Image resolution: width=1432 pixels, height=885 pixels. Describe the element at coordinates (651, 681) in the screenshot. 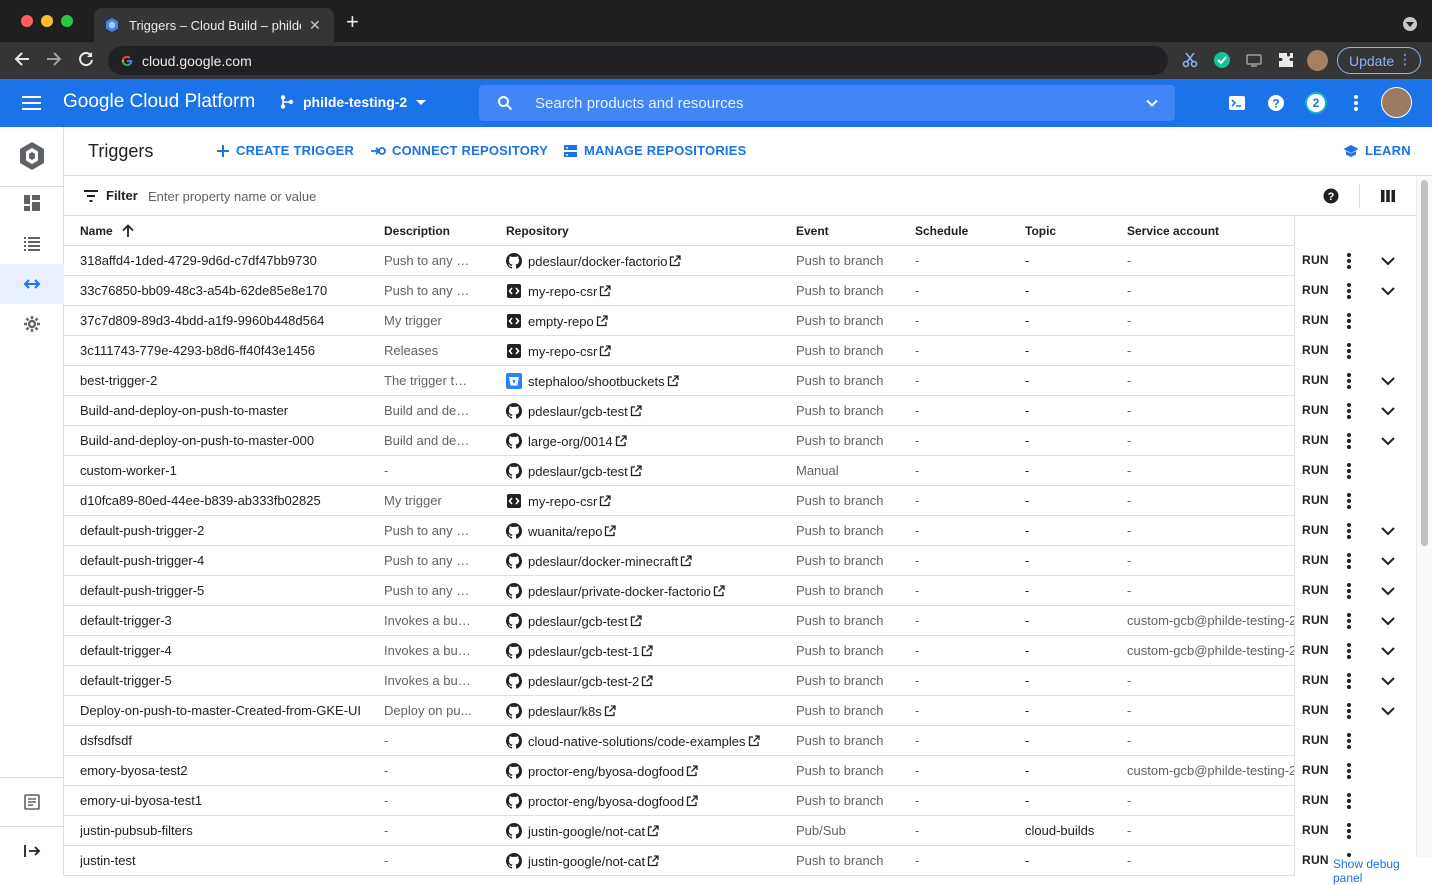

I see `trigger-repository: pdeslaur/gcb-test-2` at that location.